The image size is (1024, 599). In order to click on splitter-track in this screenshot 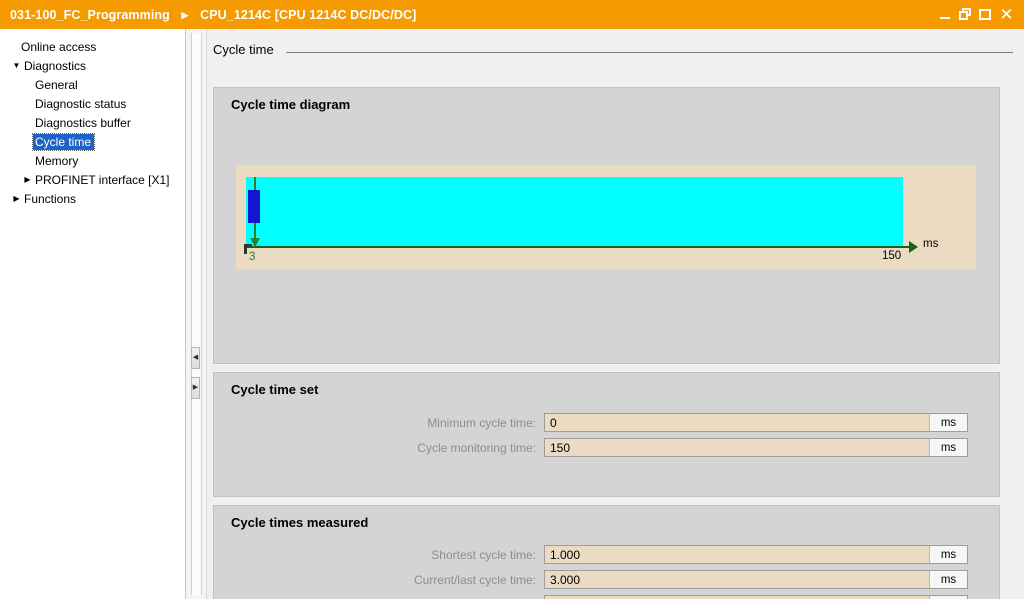, I will do `click(196, 314)`.